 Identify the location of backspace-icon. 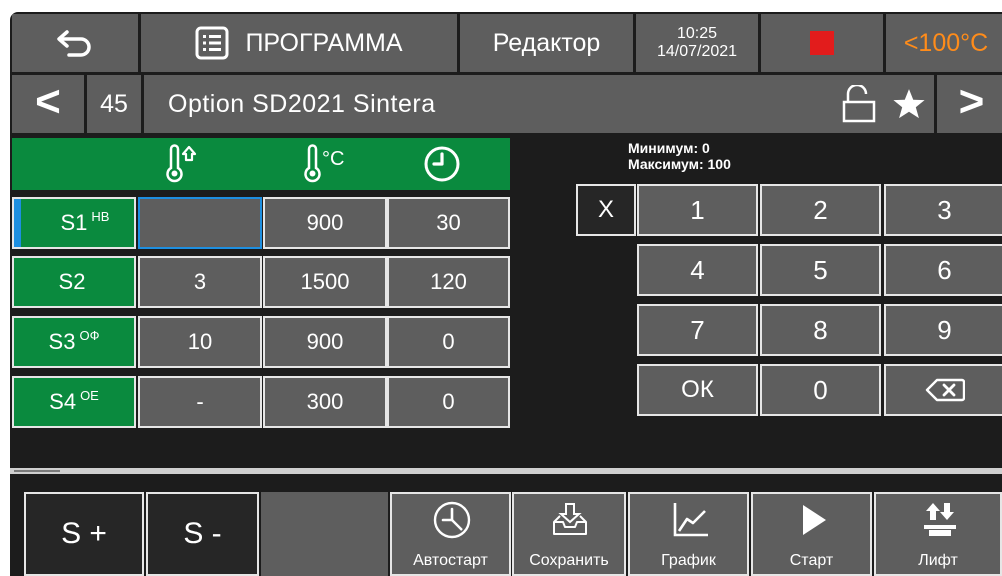
(945, 390).